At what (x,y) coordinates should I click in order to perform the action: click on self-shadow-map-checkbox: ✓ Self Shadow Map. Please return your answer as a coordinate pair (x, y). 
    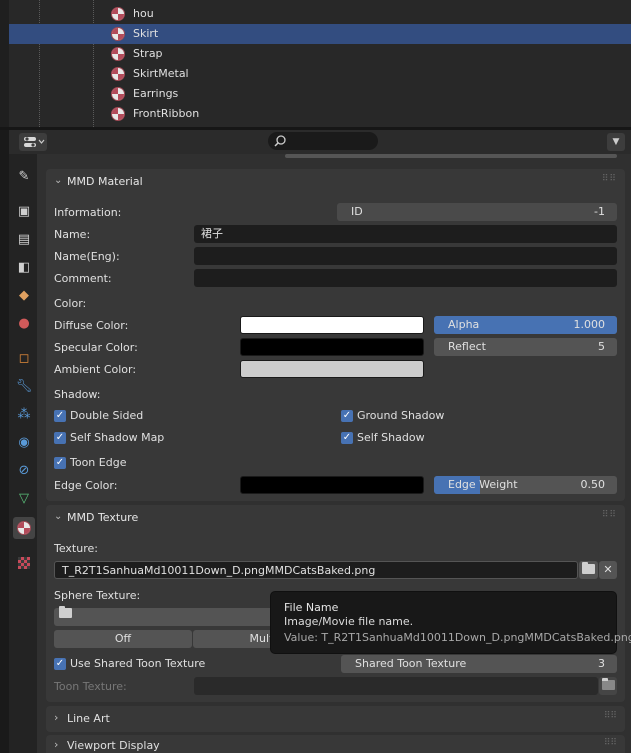
    Looking at the image, I should click on (129, 438).